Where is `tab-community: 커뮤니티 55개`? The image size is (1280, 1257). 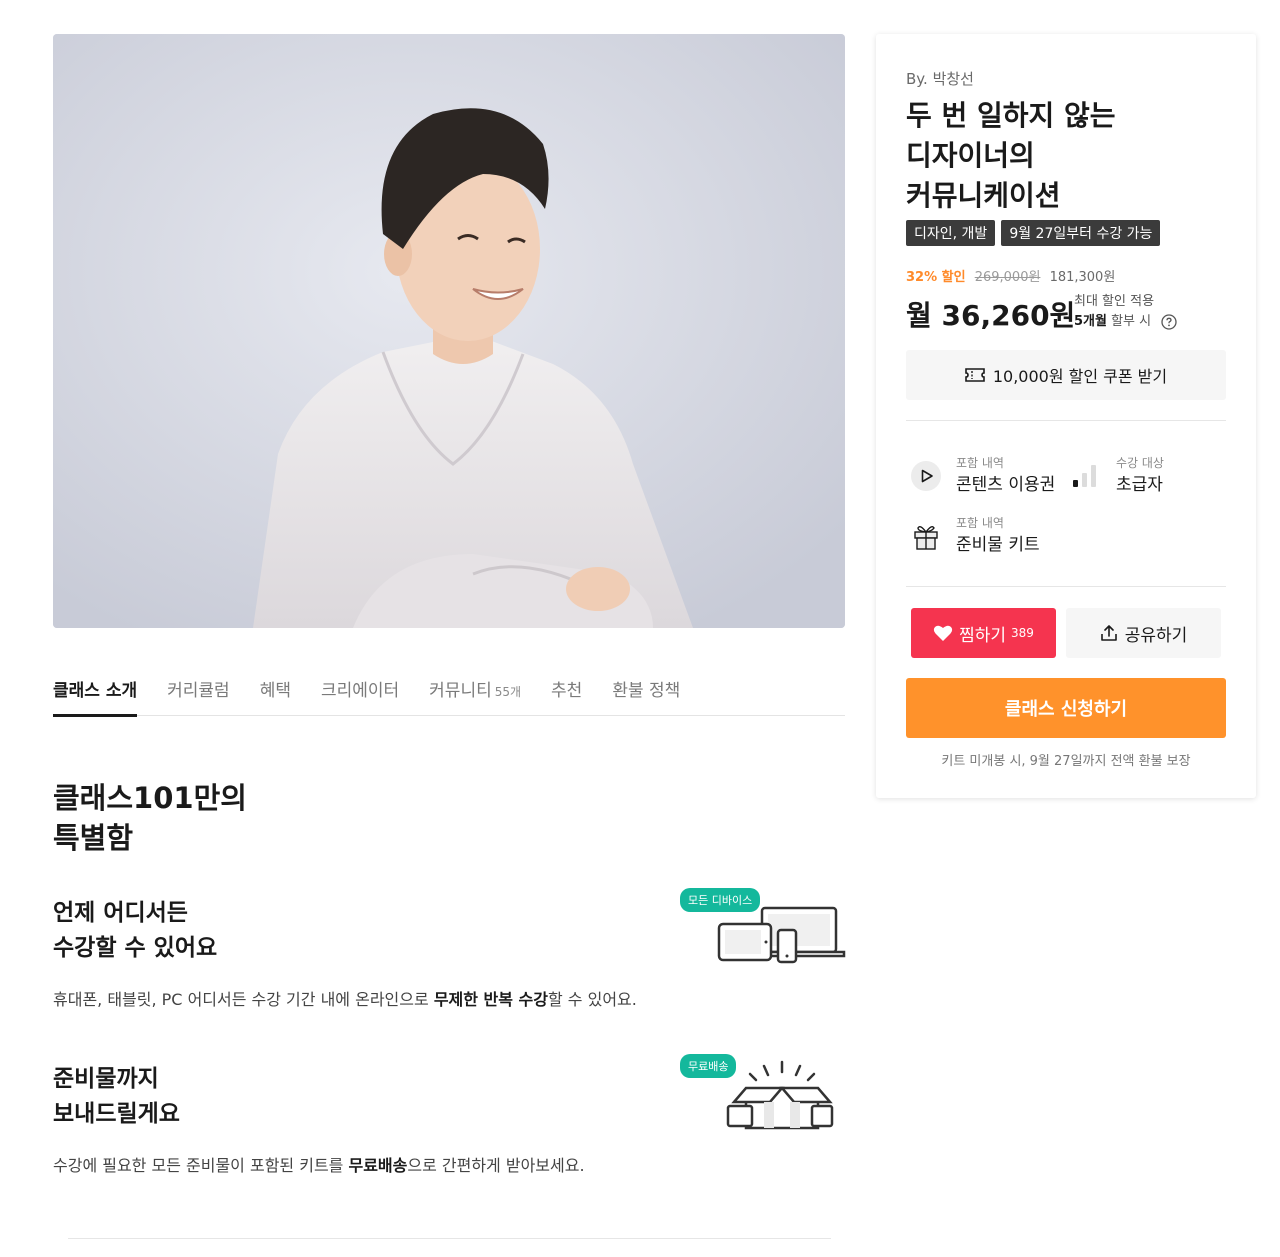 tab-community: 커뮤니티 55개 is located at coordinates (475, 690).